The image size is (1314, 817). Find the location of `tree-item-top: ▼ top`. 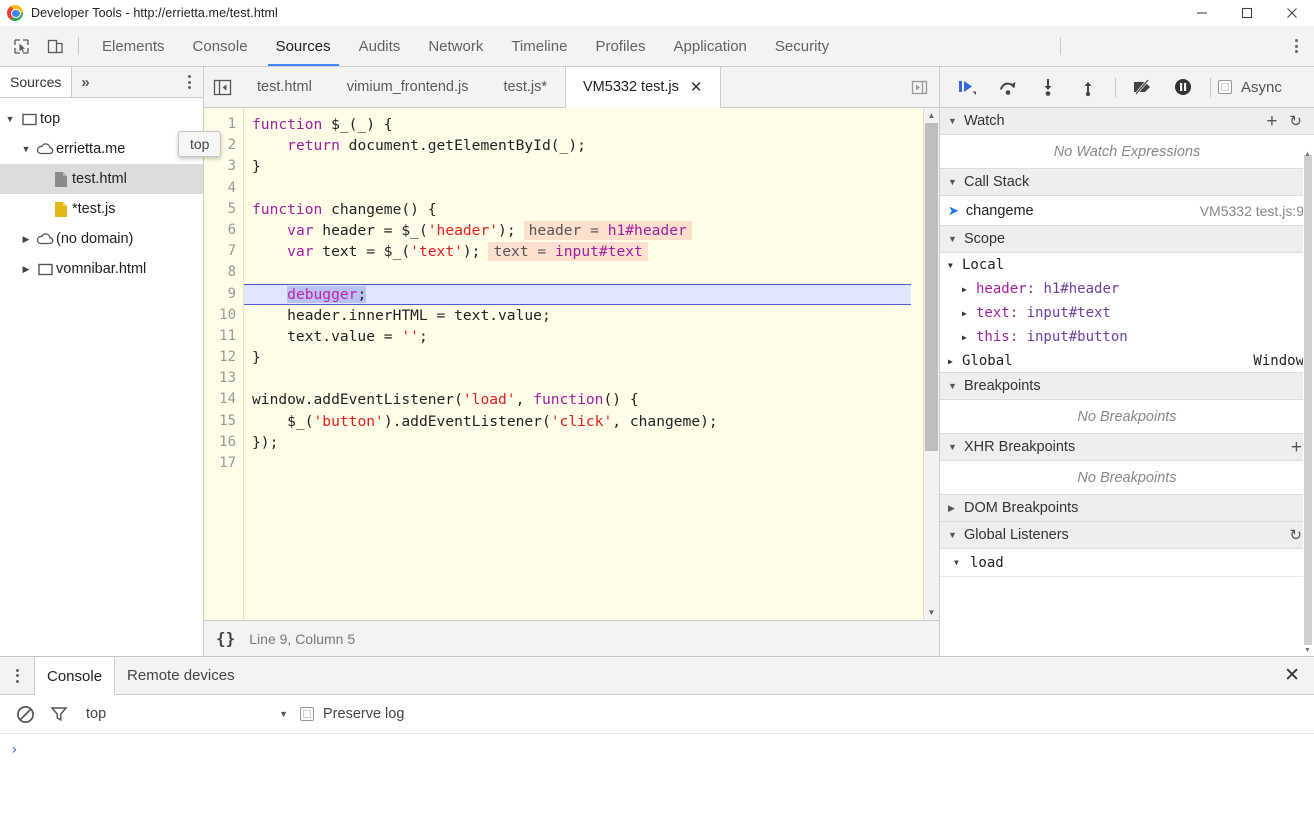

tree-item-top: ▼ top is located at coordinates (101, 119).